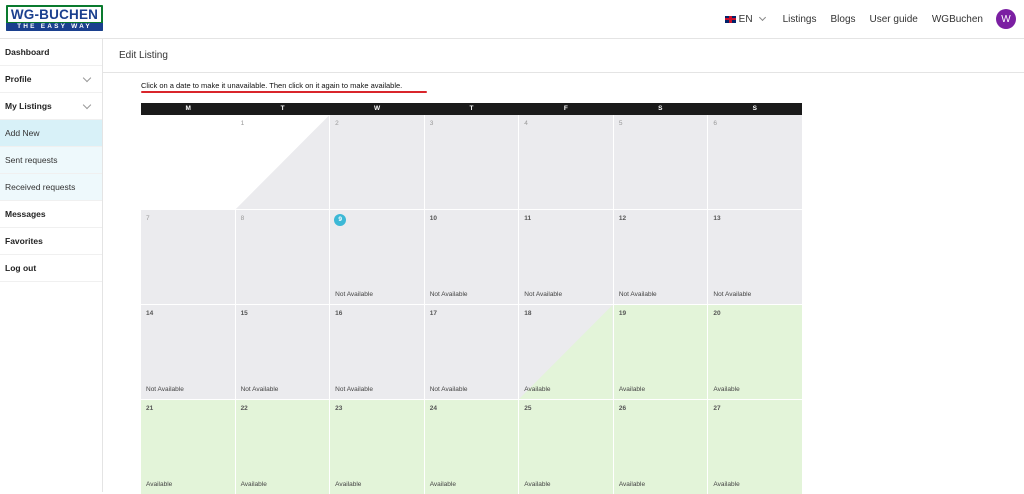  I want to click on weekday-sun: S, so click(754, 108).